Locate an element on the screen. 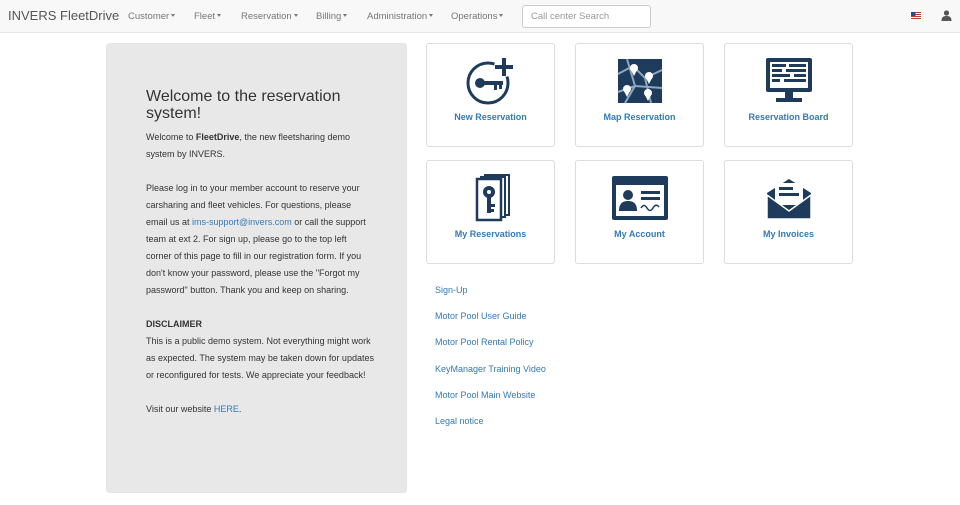  tile-label: My Reservations is located at coordinates (490, 234).